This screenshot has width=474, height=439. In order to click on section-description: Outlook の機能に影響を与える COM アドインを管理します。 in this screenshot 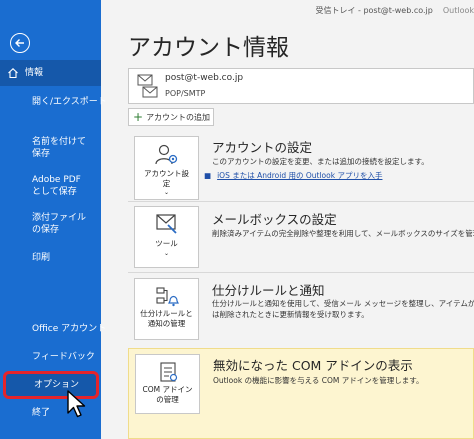, I will do `click(318, 380)`.